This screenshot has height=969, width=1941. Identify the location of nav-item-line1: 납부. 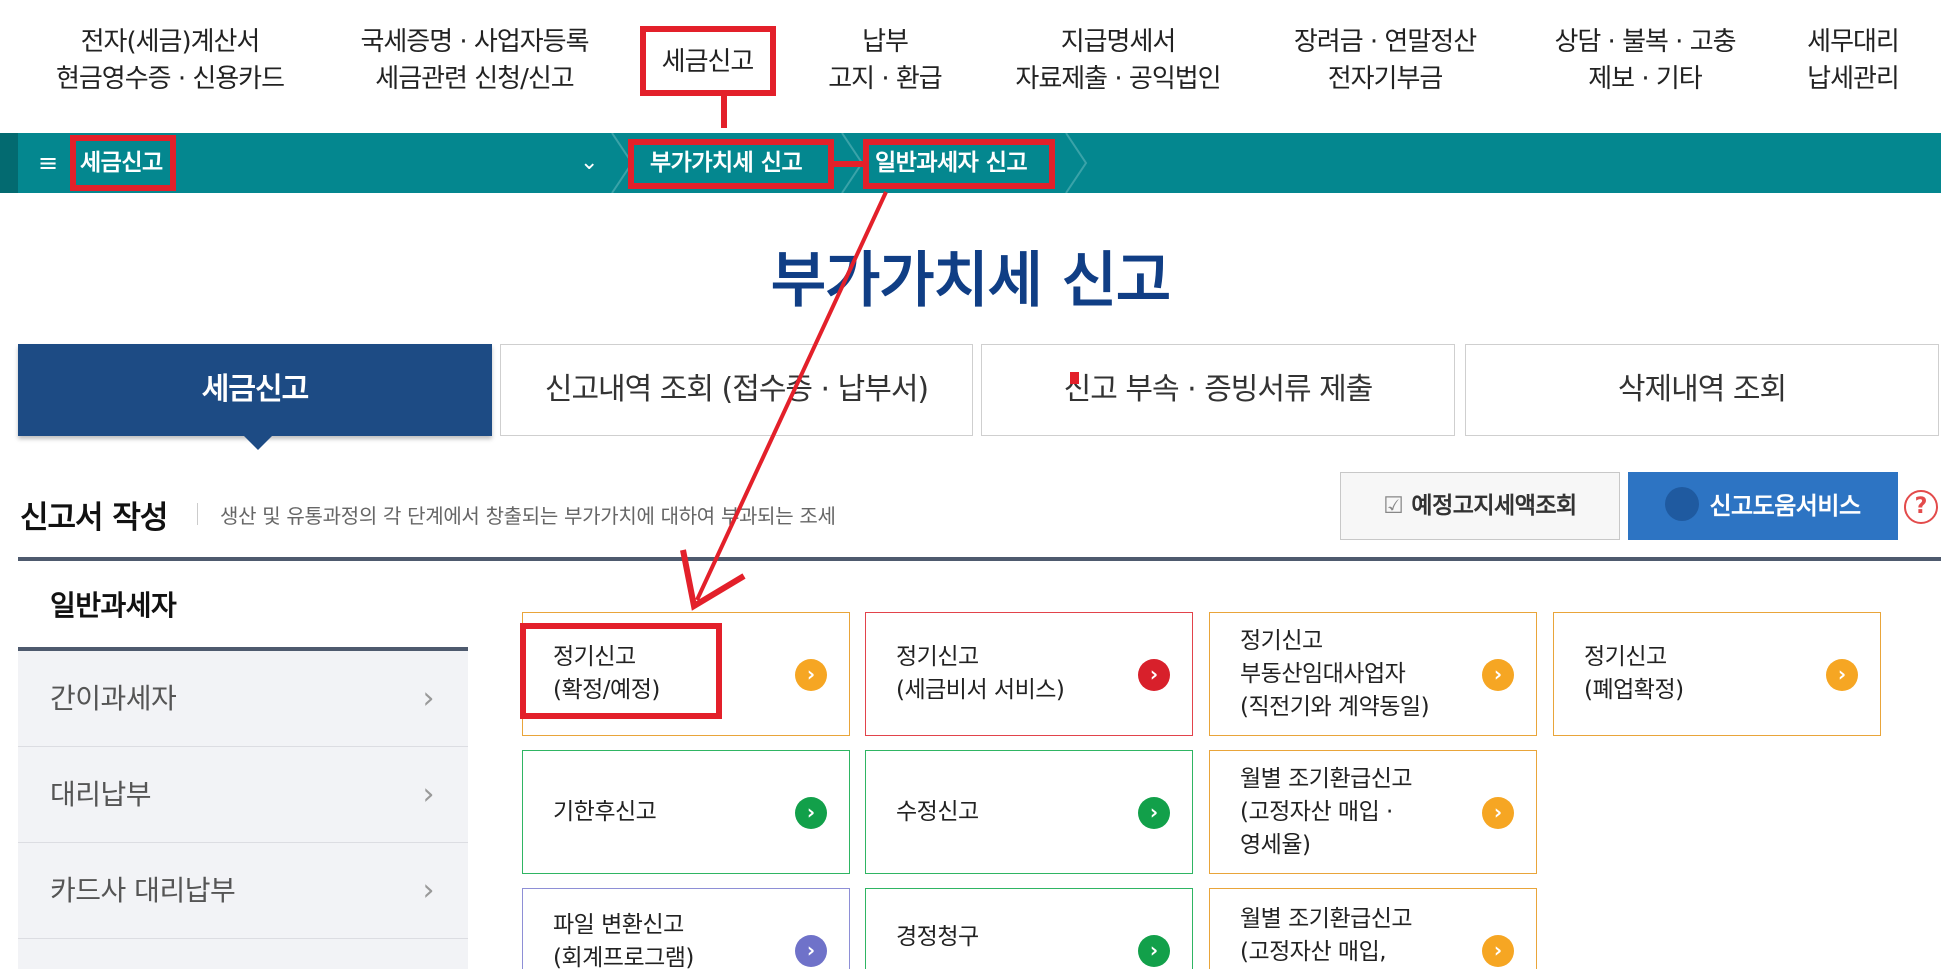
(885, 42).